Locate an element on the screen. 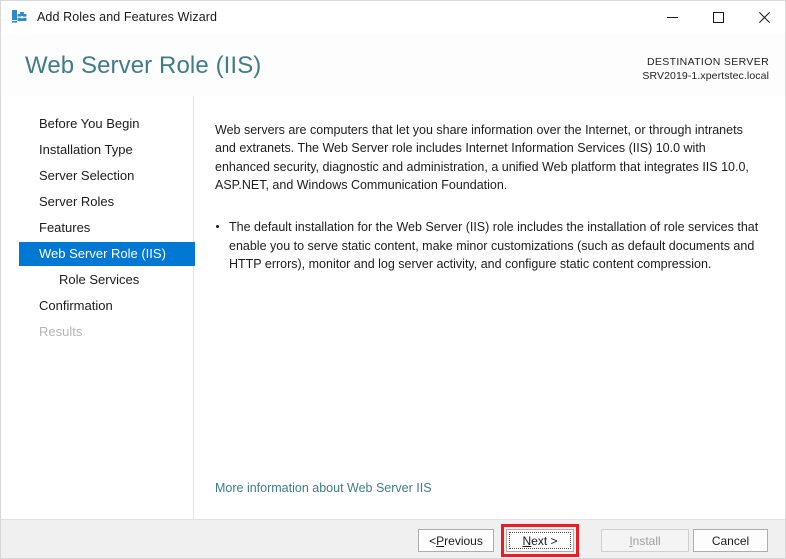 This screenshot has height=559, width=786. nav-item-results: Results is located at coordinates (61, 331).